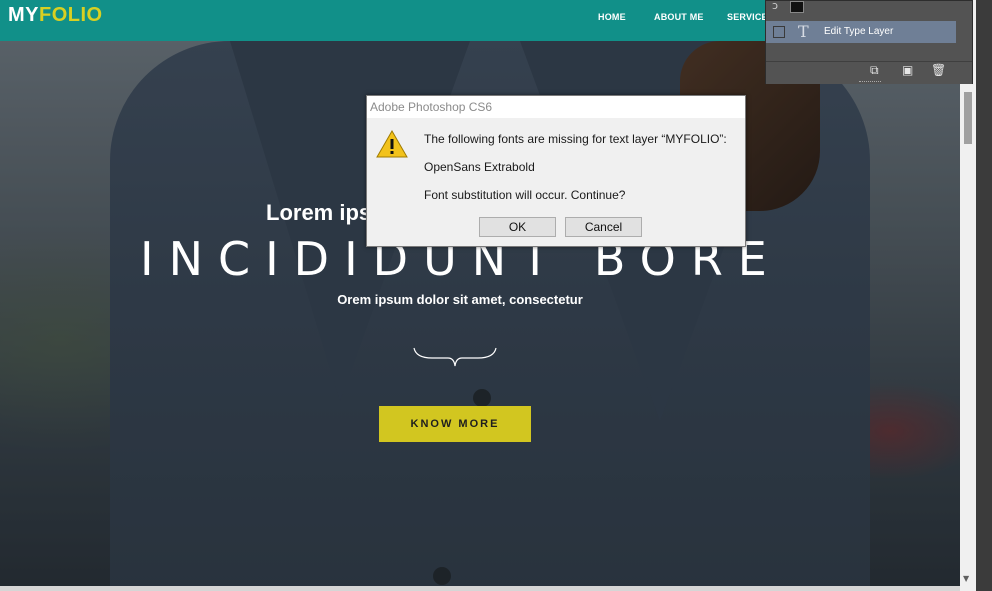  I want to click on link-icon: ↄ, so click(775, 6).